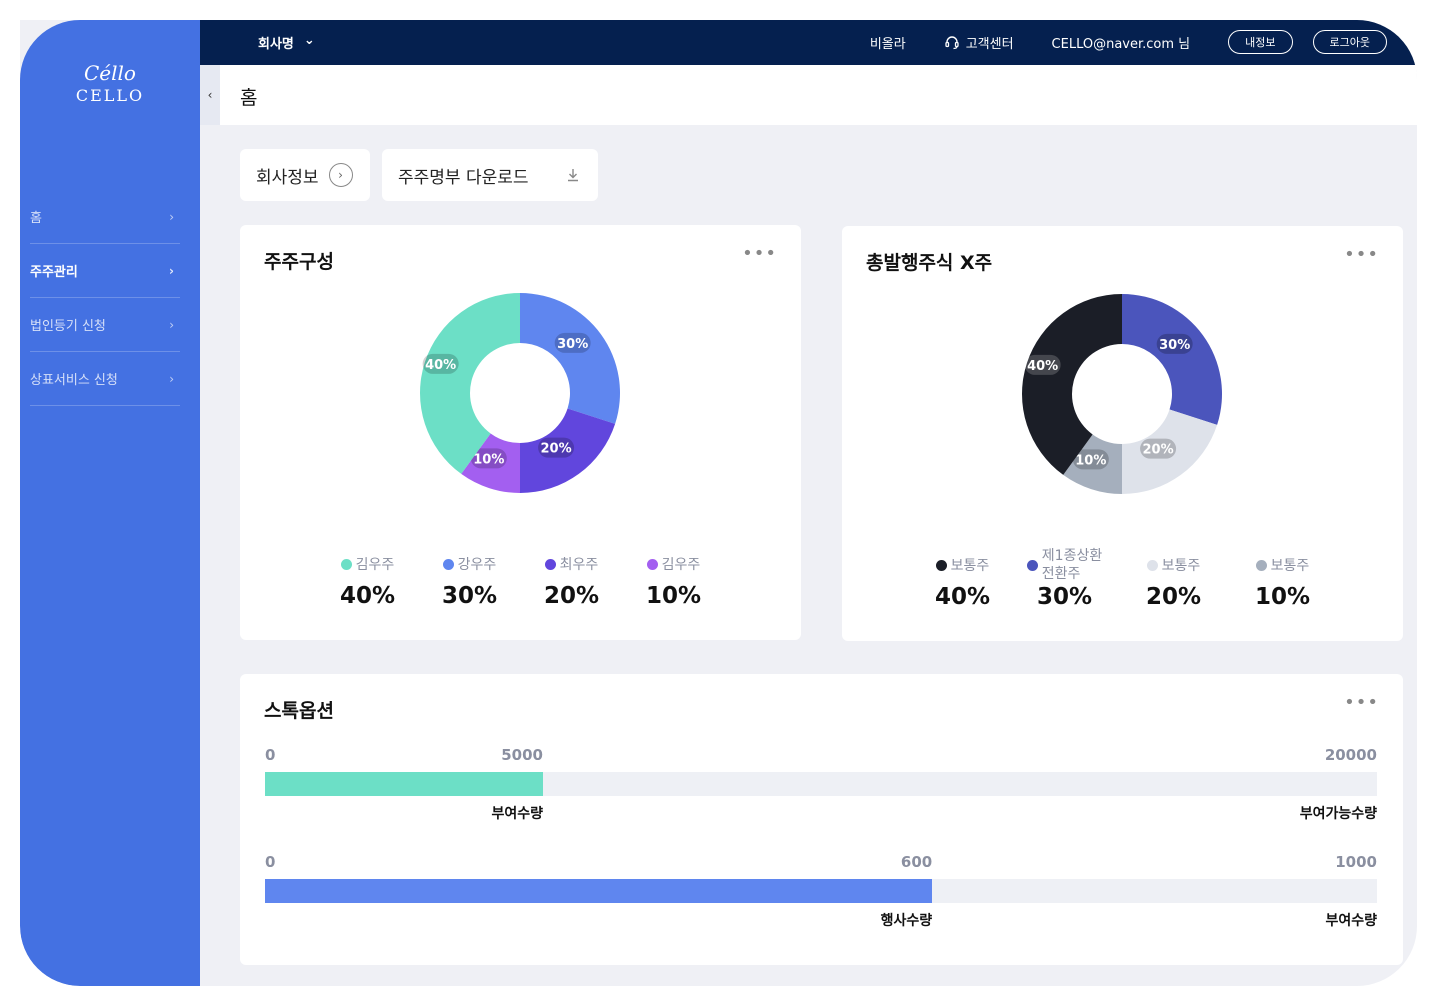 Image resolution: width=1437 pixels, height=1006 pixels. I want to click on issued-shares-donut-chart: 30% 20% 10% 40%, so click(1122, 394).